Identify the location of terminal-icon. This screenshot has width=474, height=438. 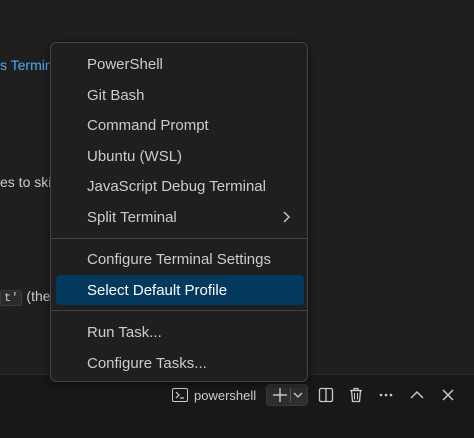
(180, 395).